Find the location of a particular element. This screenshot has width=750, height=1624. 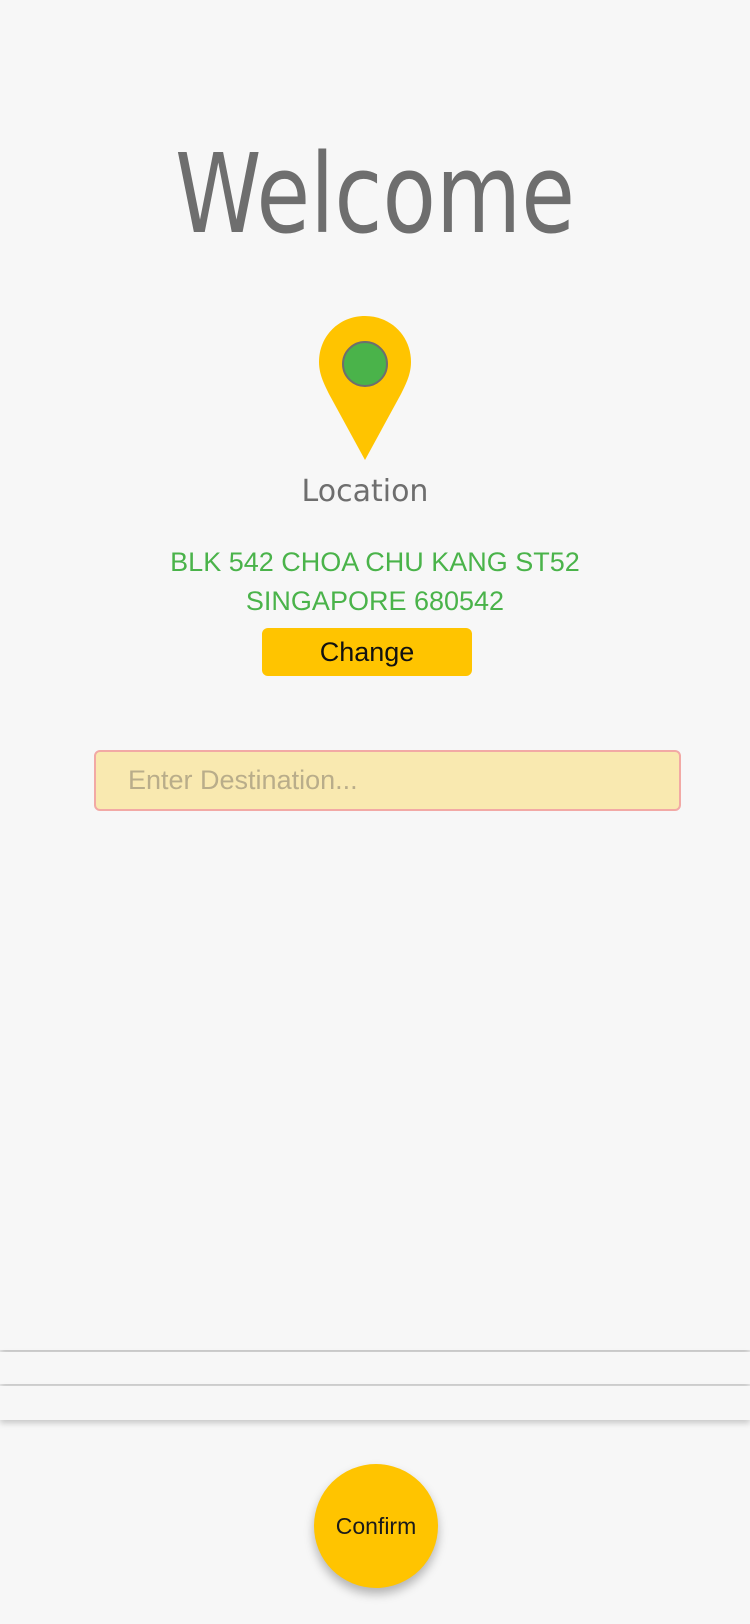

location-label: Location is located at coordinates (365, 491).